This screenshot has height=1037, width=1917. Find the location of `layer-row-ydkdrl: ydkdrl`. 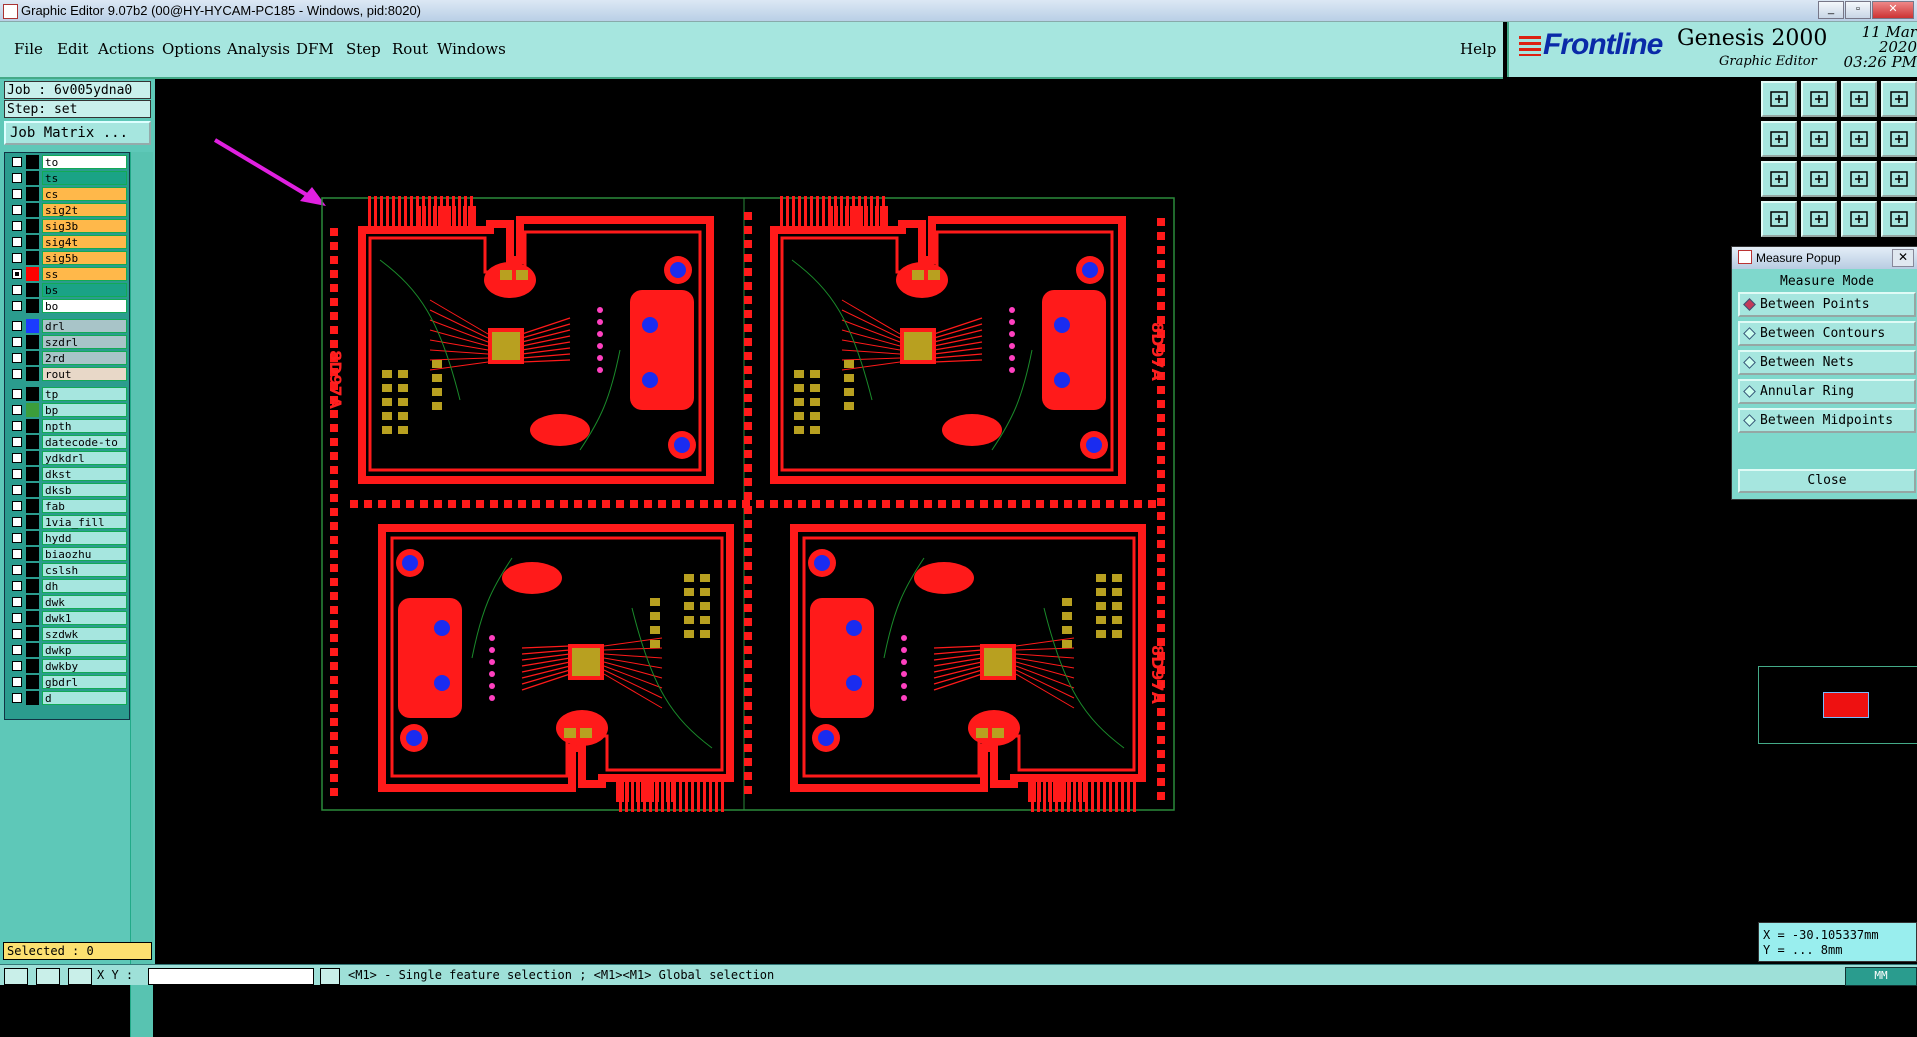

layer-row-ydkdrl: ydkdrl is located at coordinates (67, 458).